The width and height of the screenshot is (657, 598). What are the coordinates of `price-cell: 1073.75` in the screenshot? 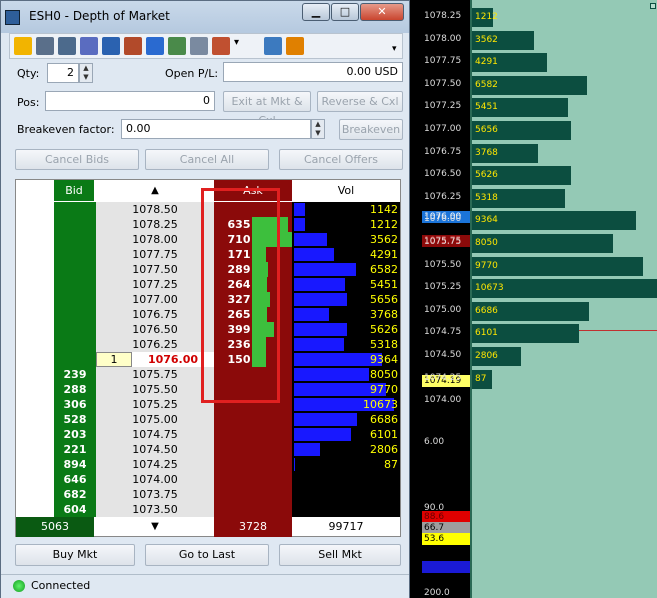 It's located at (155, 494).